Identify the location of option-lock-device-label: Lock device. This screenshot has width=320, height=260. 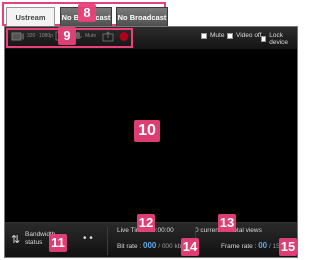
(279, 39).